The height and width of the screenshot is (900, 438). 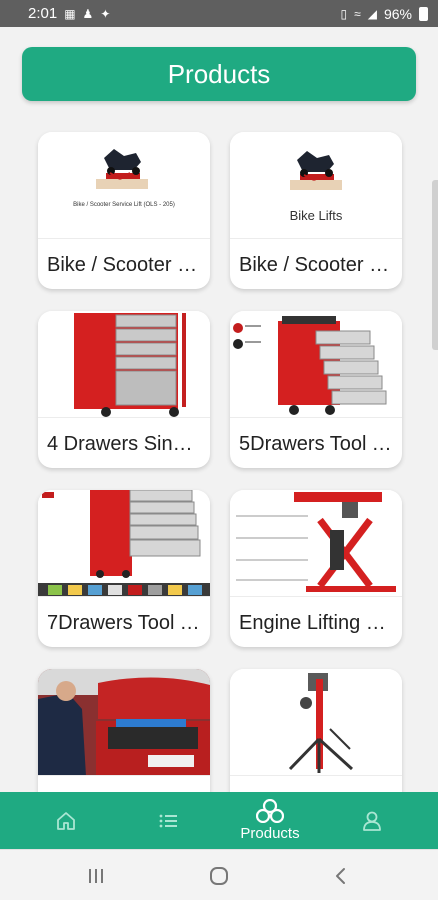 What do you see at coordinates (397, 13) in the screenshot?
I see `battery-percent: 96%` at bounding box center [397, 13].